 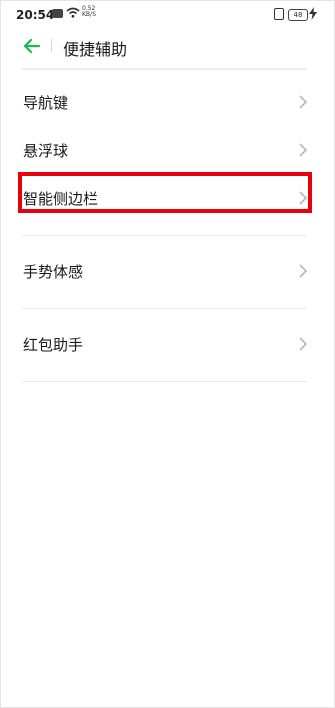 I want to click on page-title: 便捷辅助, so click(x=95, y=49).